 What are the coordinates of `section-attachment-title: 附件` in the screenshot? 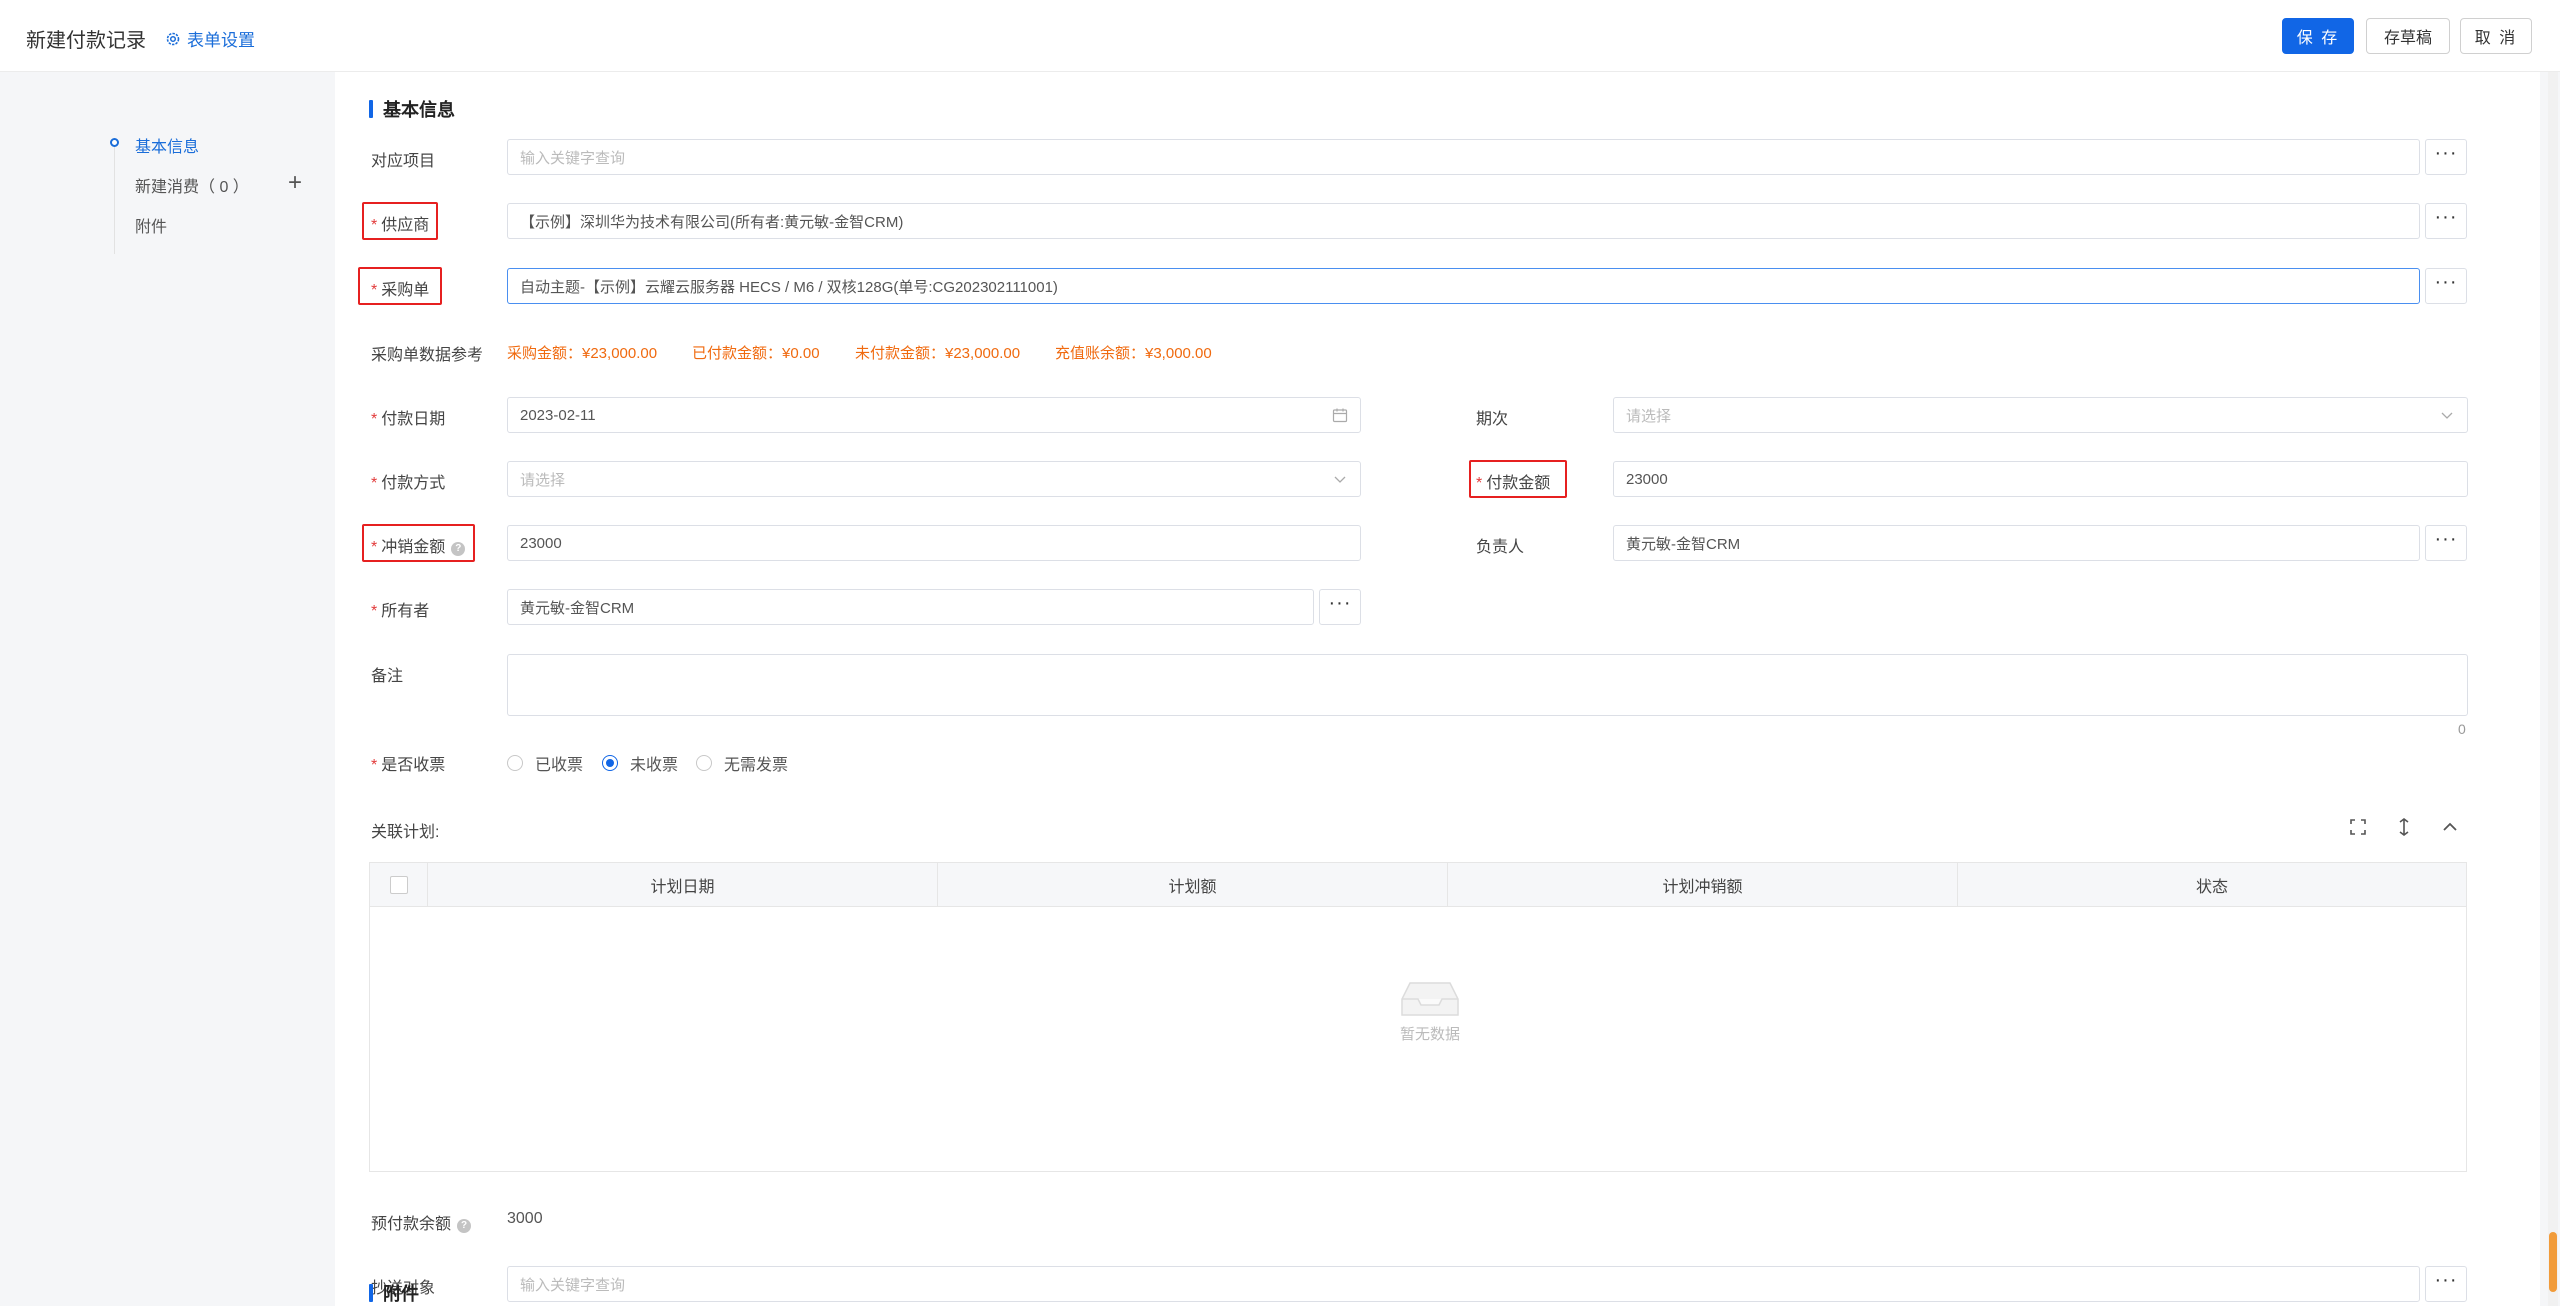 It's located at (394, 1293).